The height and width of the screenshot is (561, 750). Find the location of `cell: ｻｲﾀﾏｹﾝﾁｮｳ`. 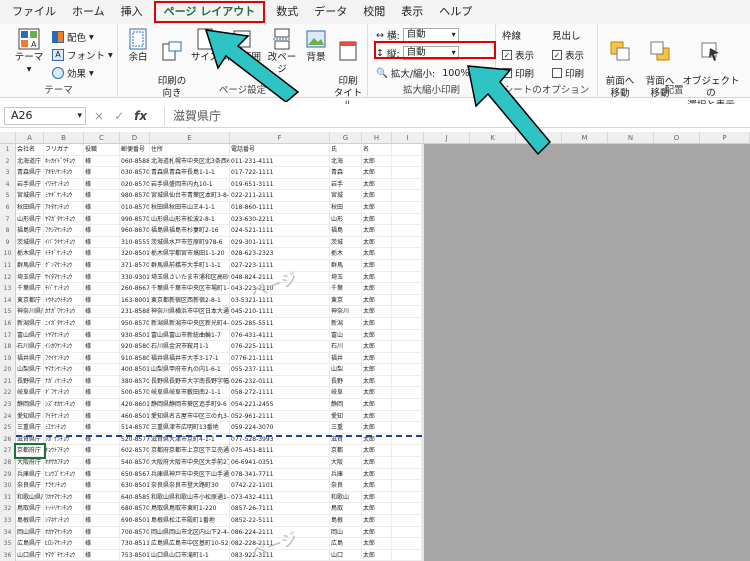

cell: ｻｲﾀﾏｹﾝﾁｮｳ is located at coordinates (64, 277).